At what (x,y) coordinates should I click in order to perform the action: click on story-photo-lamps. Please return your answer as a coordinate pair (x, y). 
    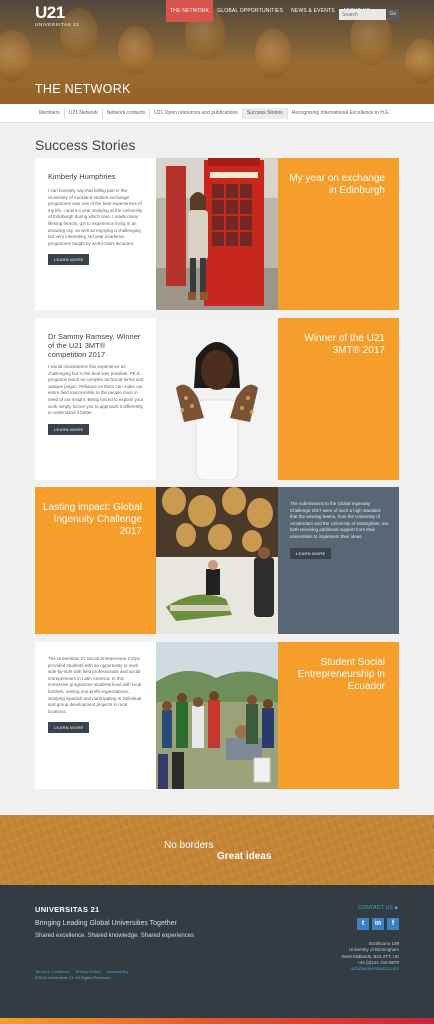
    Looking at the image, I should click on (217, 560).